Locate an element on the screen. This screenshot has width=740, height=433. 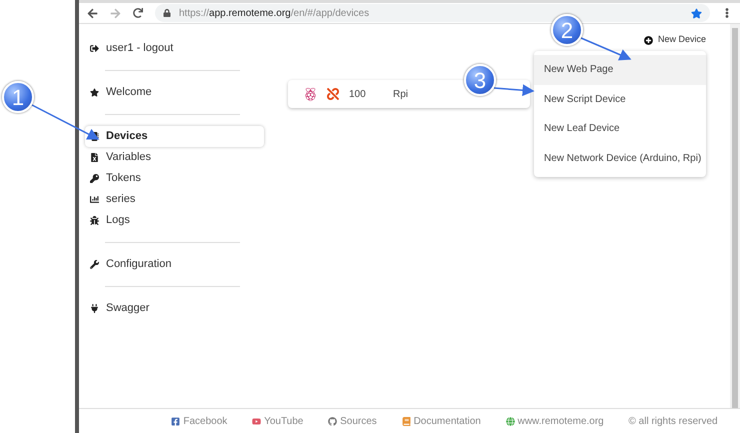
logout-icon is located at coordinates (94, 48).